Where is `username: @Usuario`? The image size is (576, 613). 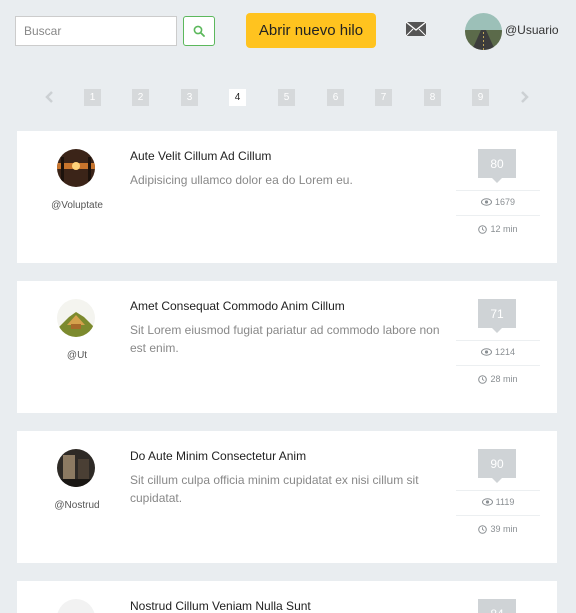
username: @Usuario is located at coordinates (532, 30).